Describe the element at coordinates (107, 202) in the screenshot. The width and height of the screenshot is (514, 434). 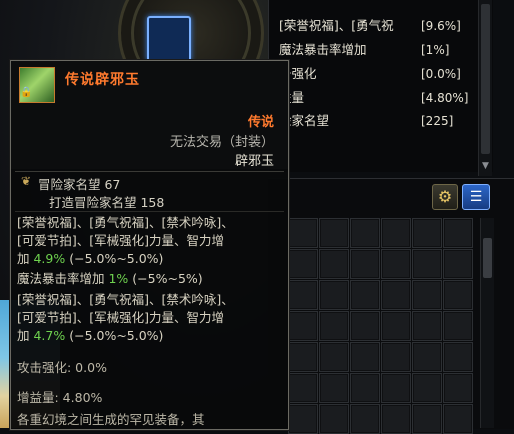
I see `craft-fame-value: 打造冒险家名望 158` at that location.